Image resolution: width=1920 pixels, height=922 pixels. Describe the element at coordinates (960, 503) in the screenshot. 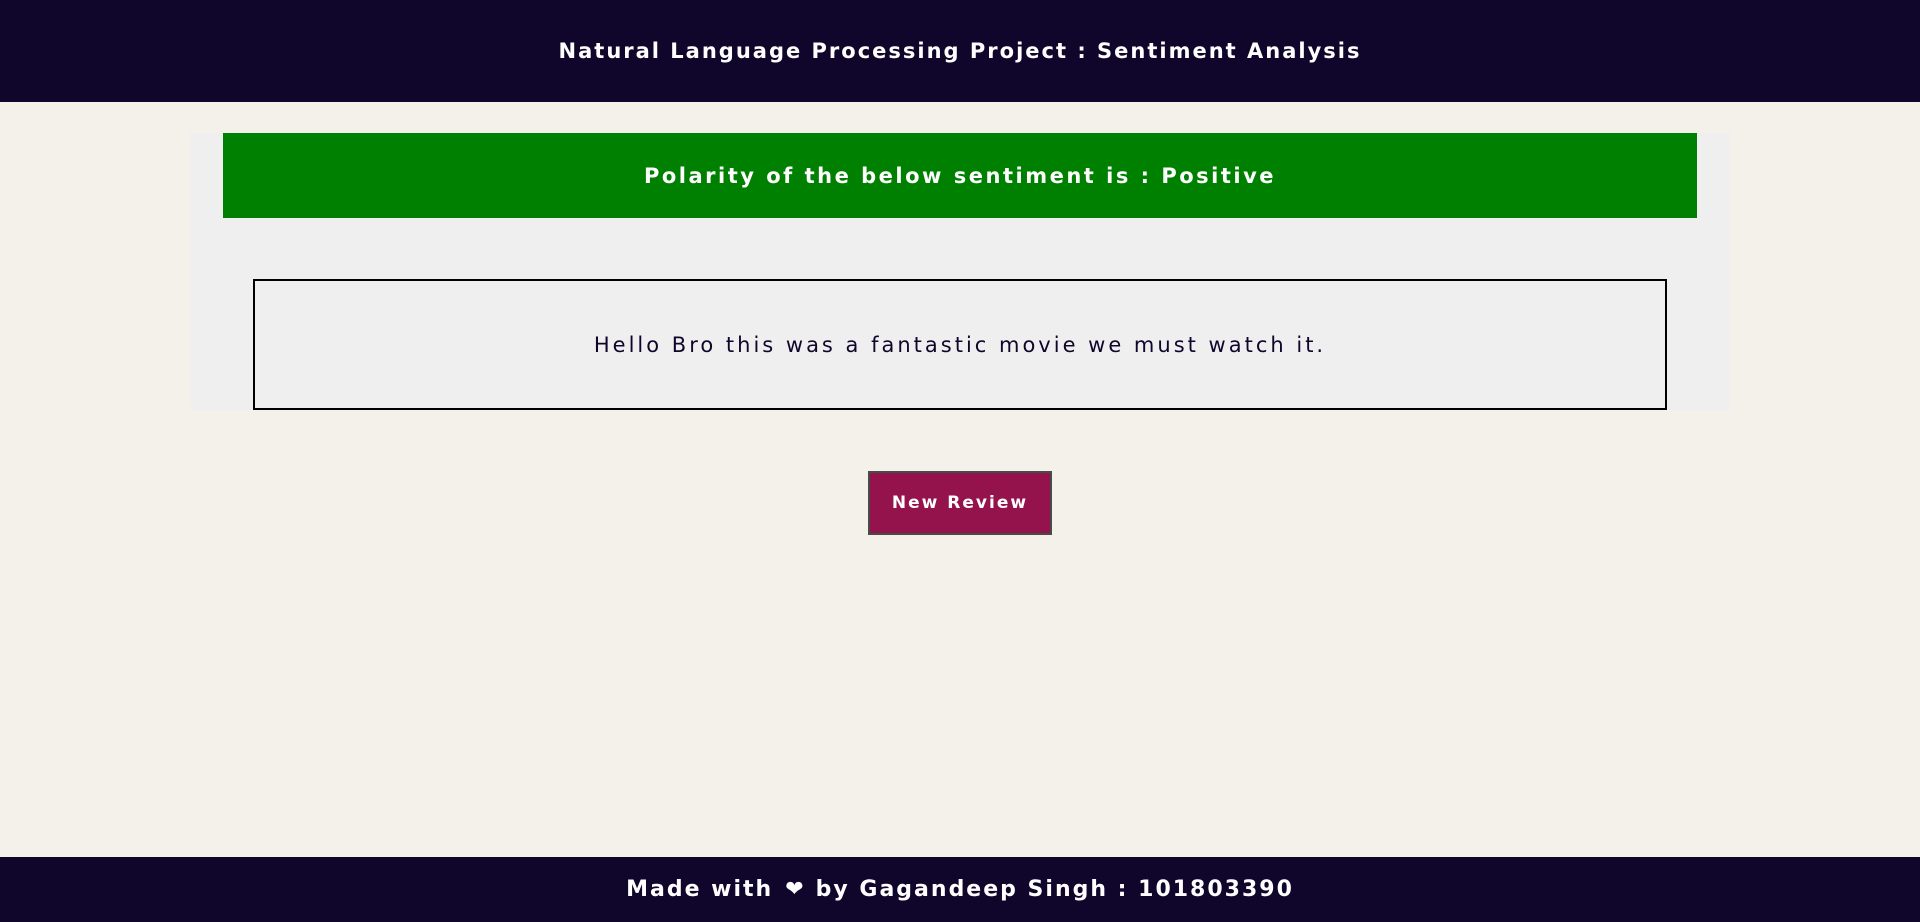

I see `new-review-button: New Review` at that location.